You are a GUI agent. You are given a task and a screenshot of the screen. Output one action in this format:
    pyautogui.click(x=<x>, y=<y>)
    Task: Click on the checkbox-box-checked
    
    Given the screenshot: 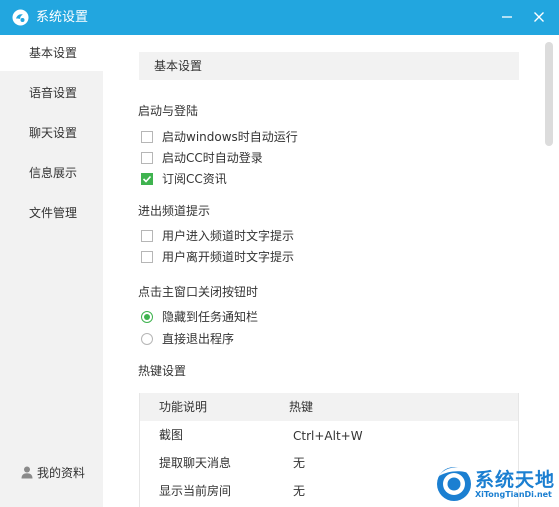 What is the action you would take?
    pyautogui.click(x=147, y=179)
    